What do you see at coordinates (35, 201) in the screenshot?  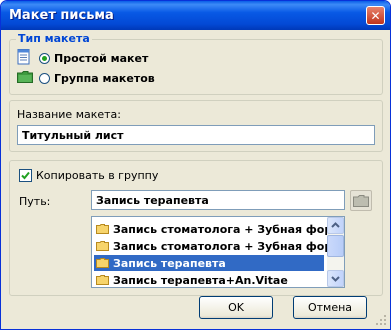 I see `path-label: Путь:` at bounding box center [35, 201].